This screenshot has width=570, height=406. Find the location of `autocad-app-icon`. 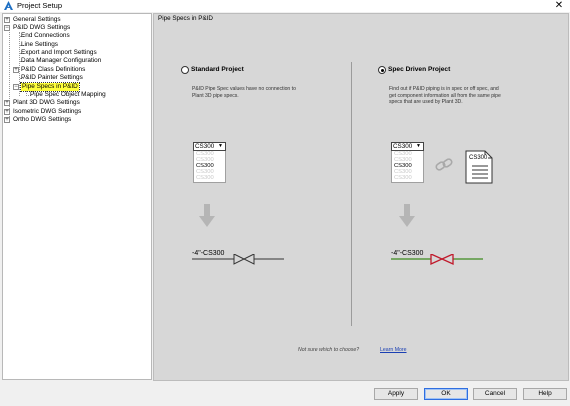

autocad-app-icon is located at coordinates (8, 5).